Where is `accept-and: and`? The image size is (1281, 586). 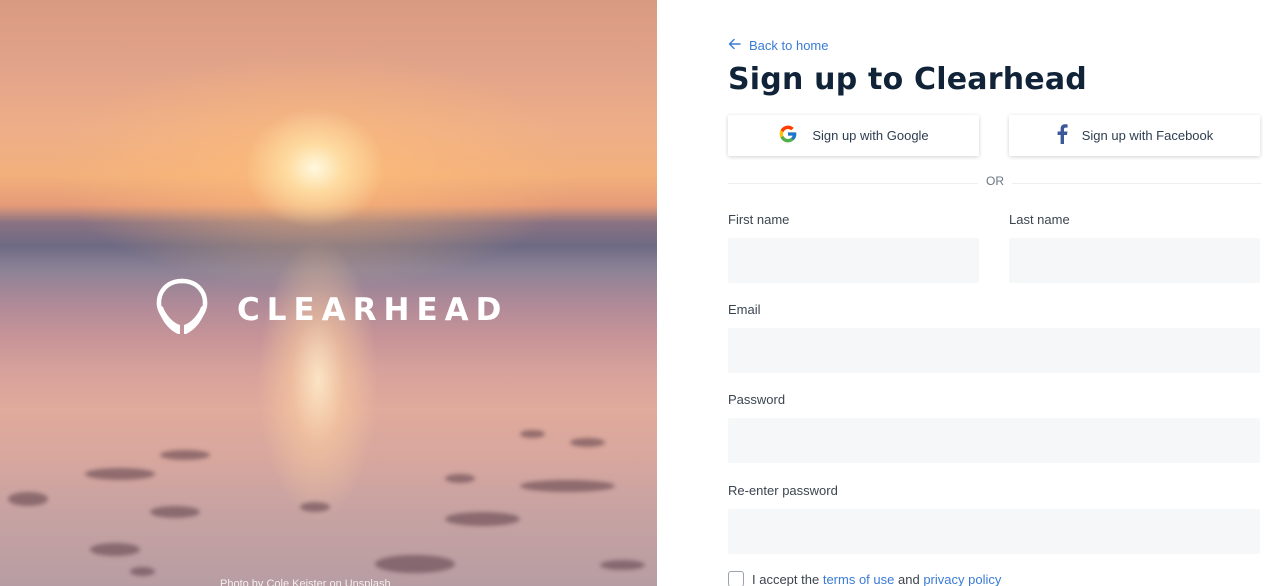
accept-and: and is located at coordinates (909, 579).